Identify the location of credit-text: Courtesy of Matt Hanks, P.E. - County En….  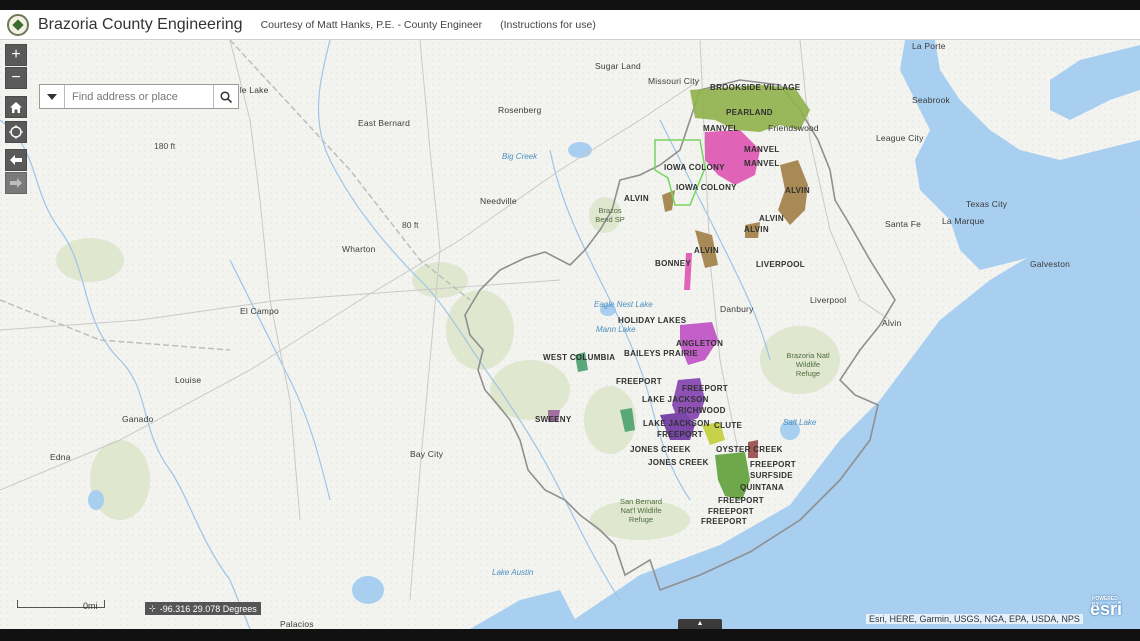
(371, 24).